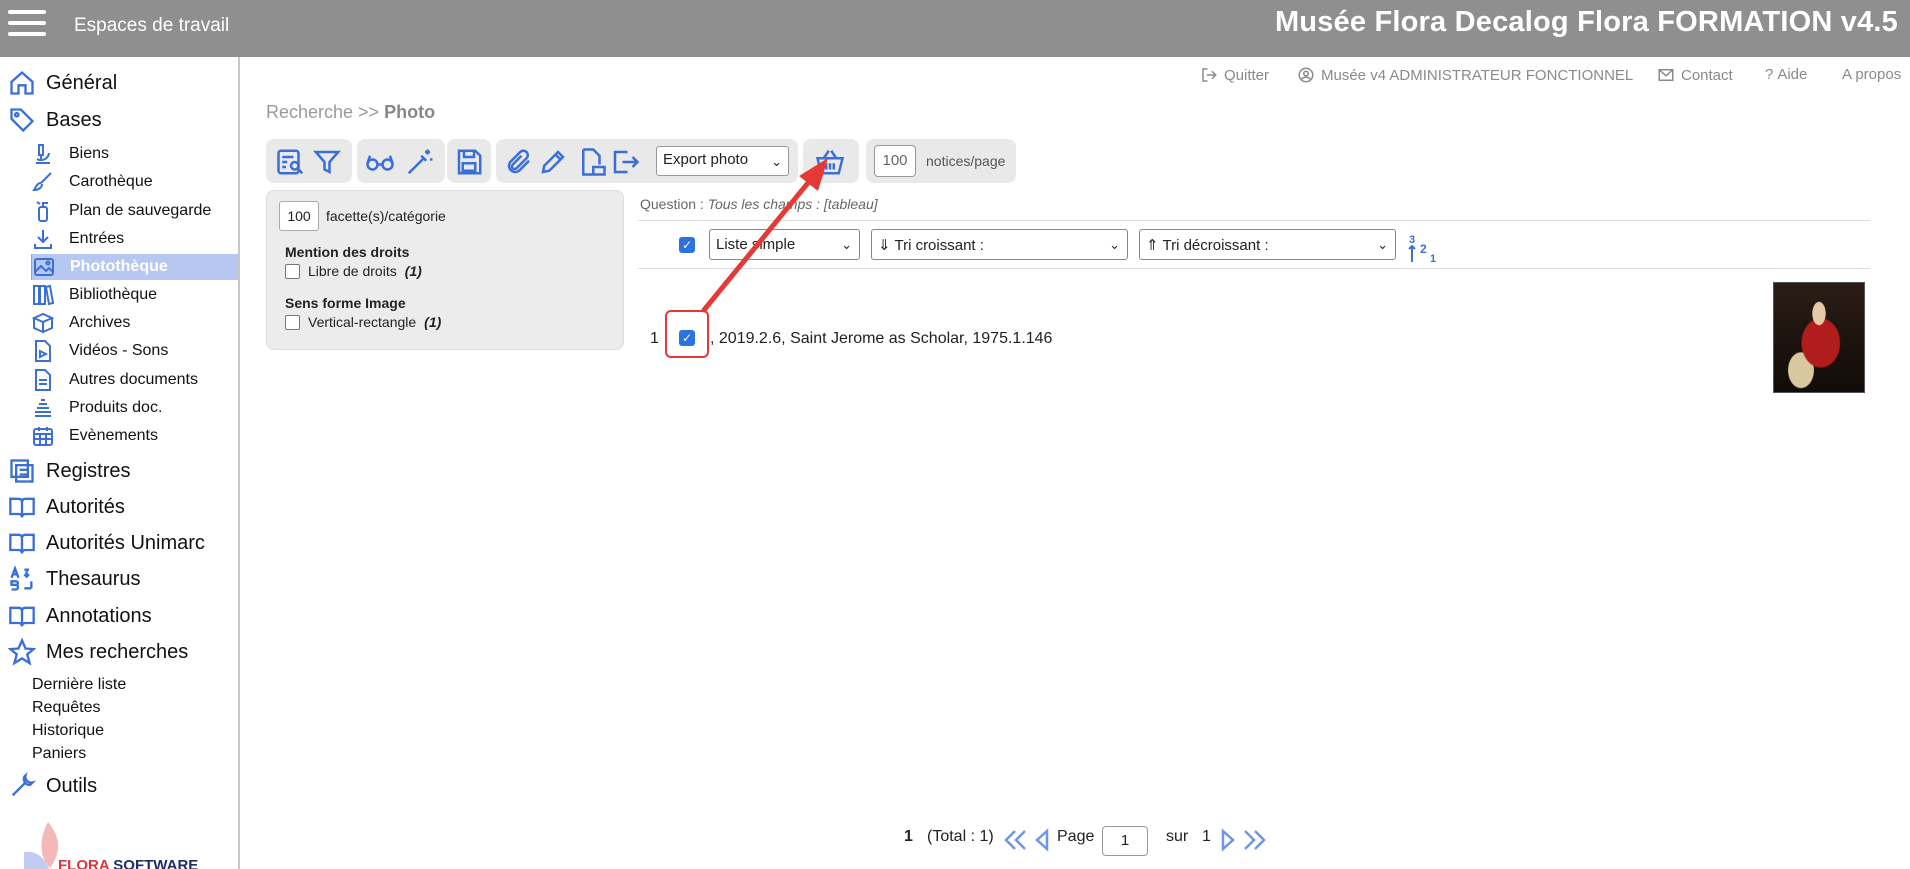 The image size is (1910, 869). What do you see at coordinates (59, 754) in the screenshot?
I see `search-item-paniers: Paniers` at bounding box center [59, 754].